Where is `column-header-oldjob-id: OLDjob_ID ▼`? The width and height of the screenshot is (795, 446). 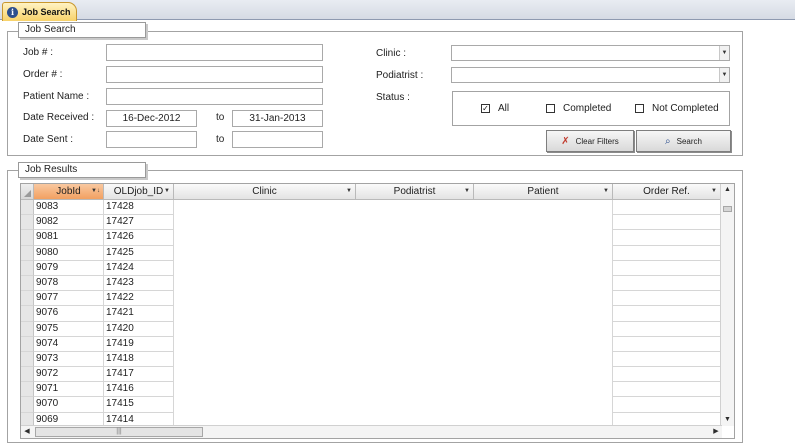 column-header-oldjob-id: OLDjob_ID ▼ is located at coordinates (139, 192).